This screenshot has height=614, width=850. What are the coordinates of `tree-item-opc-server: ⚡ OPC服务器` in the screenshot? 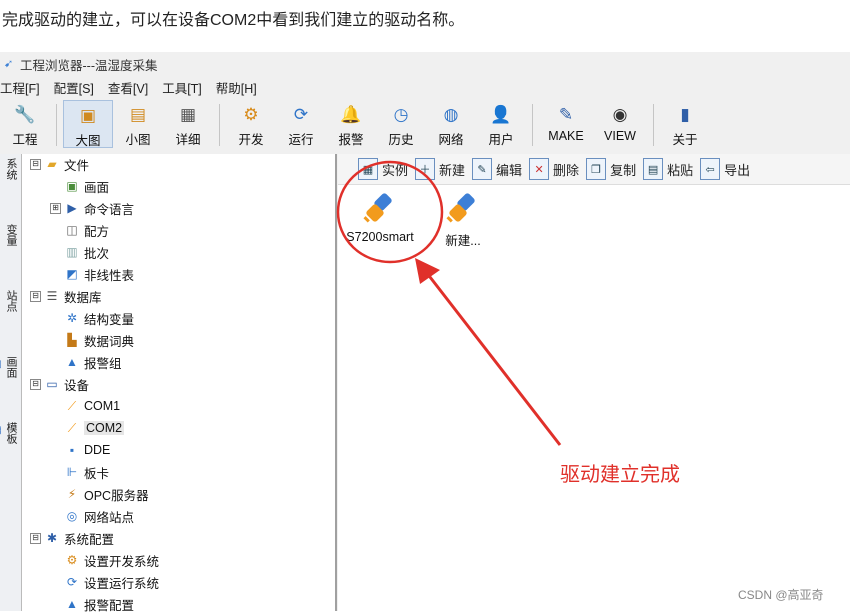 It's located at (106, 494).